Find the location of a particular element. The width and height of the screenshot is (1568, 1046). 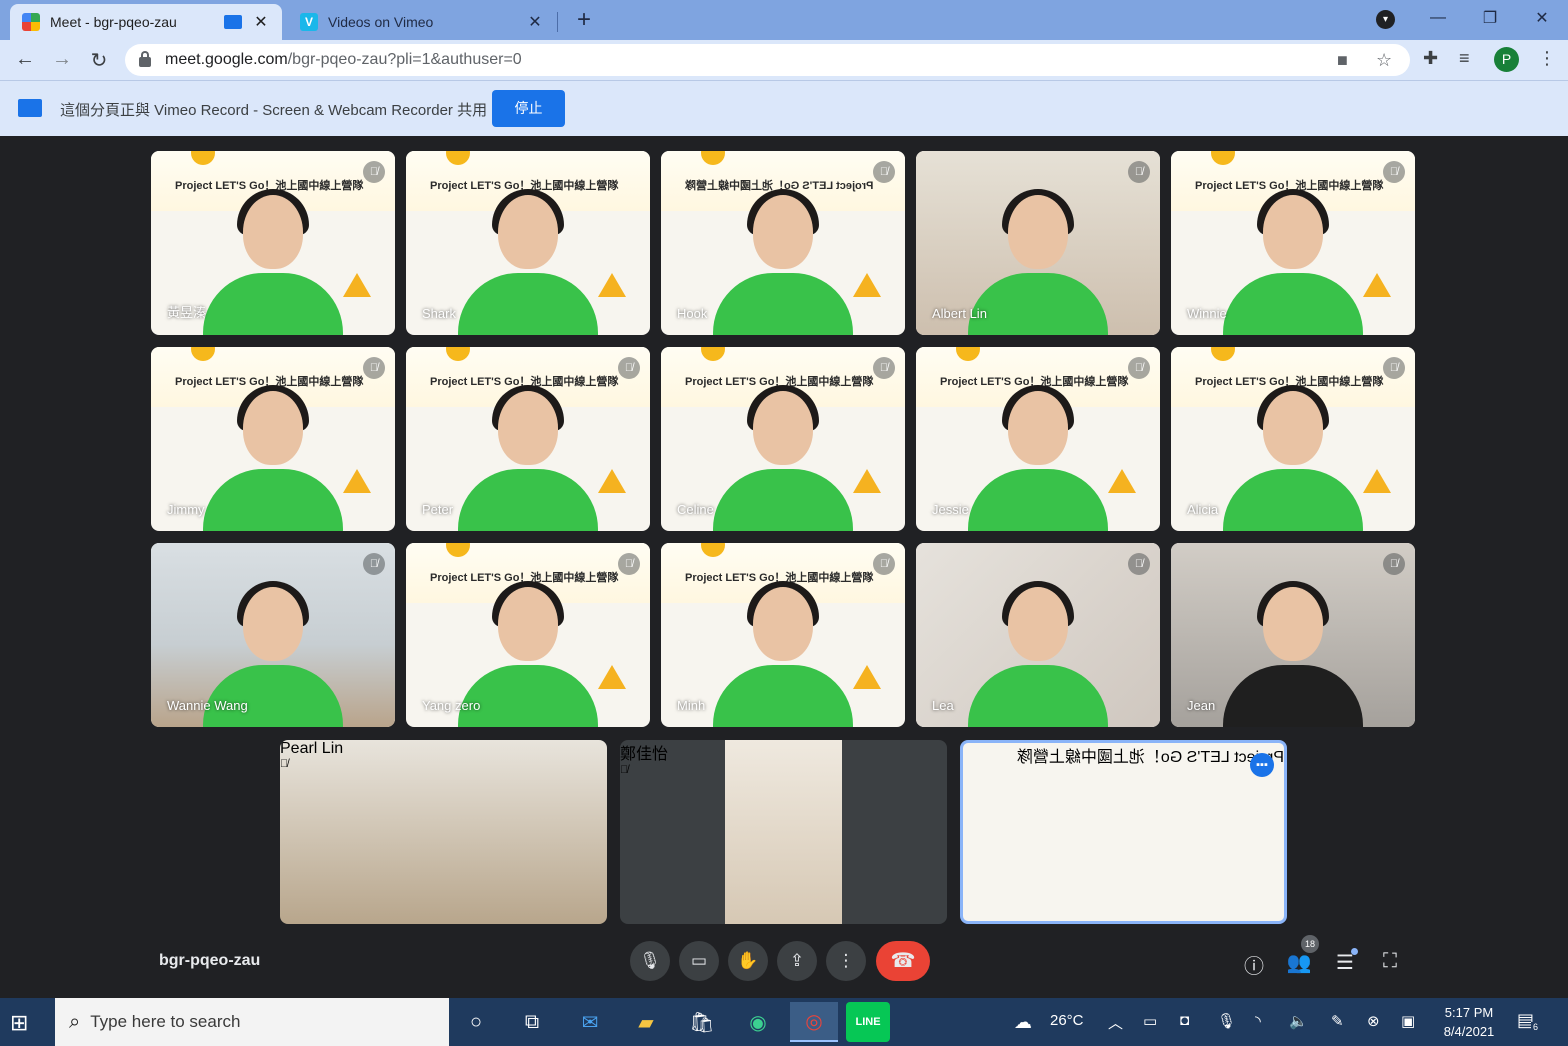

participant-tile: Pearl Lin 🎙̸ is located at coordinates (443, 832).